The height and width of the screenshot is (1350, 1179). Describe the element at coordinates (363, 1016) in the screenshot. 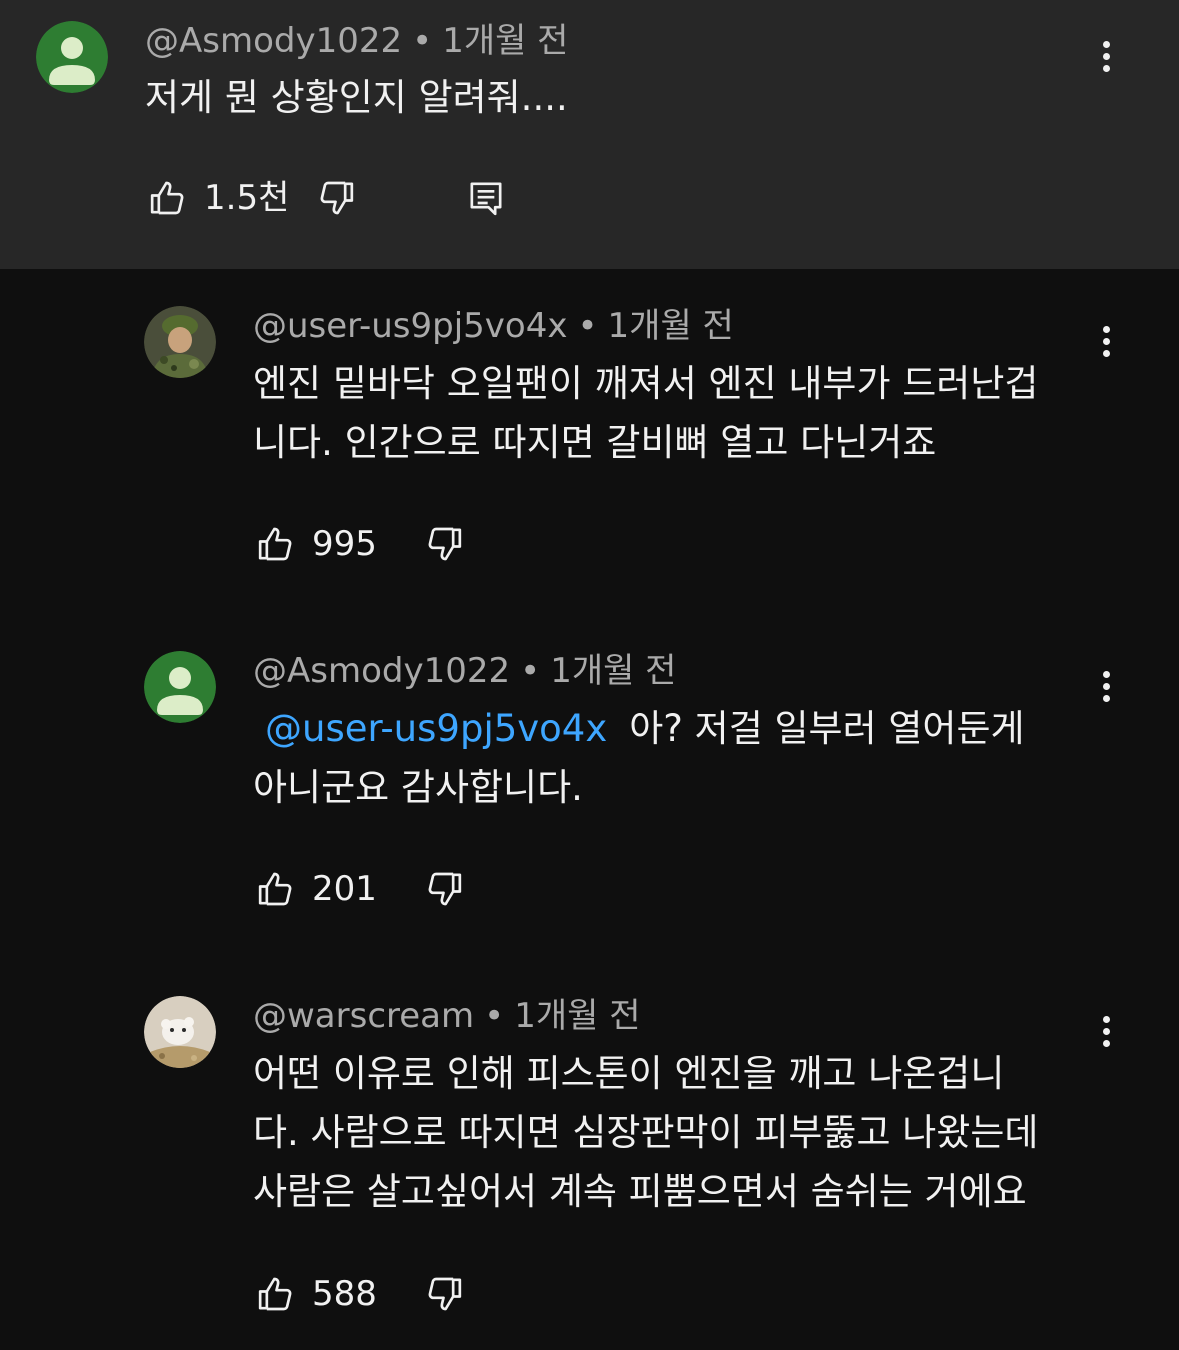

I see `comment-author: @warscream` at that location.